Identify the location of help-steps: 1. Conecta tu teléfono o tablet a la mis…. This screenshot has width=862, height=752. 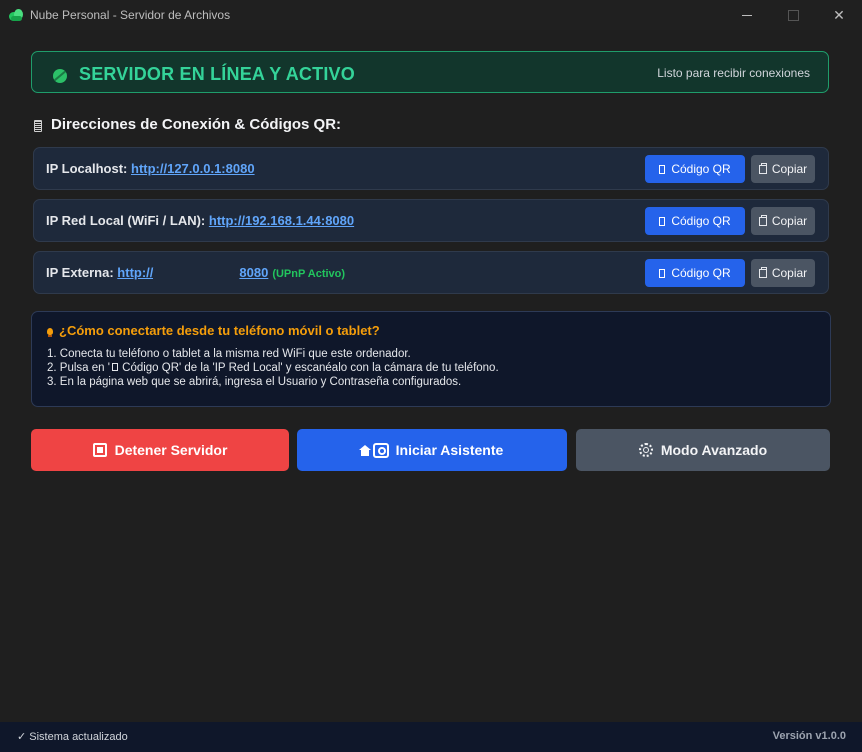
(273, 368).